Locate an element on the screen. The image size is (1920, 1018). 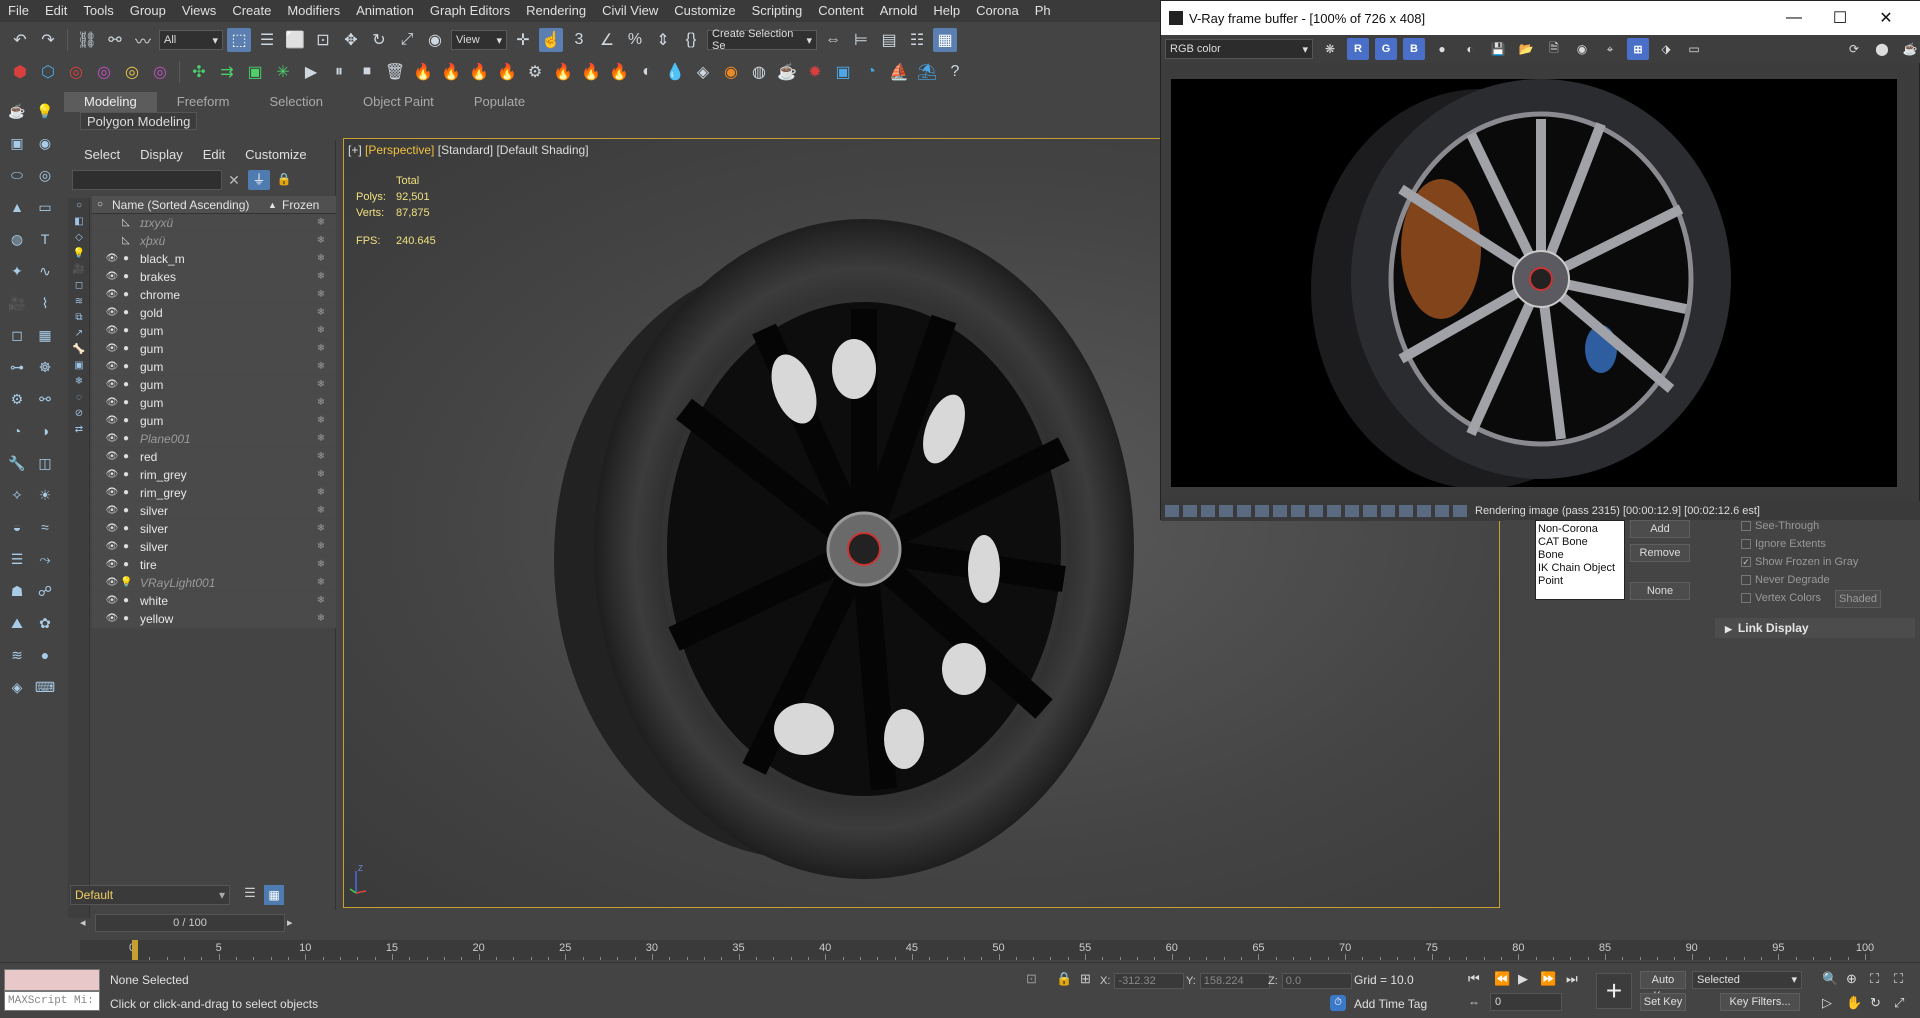
show-frozen-gray-checkbox: ✓ Show Frozen in Gray is located at coordinates (1799, 562).